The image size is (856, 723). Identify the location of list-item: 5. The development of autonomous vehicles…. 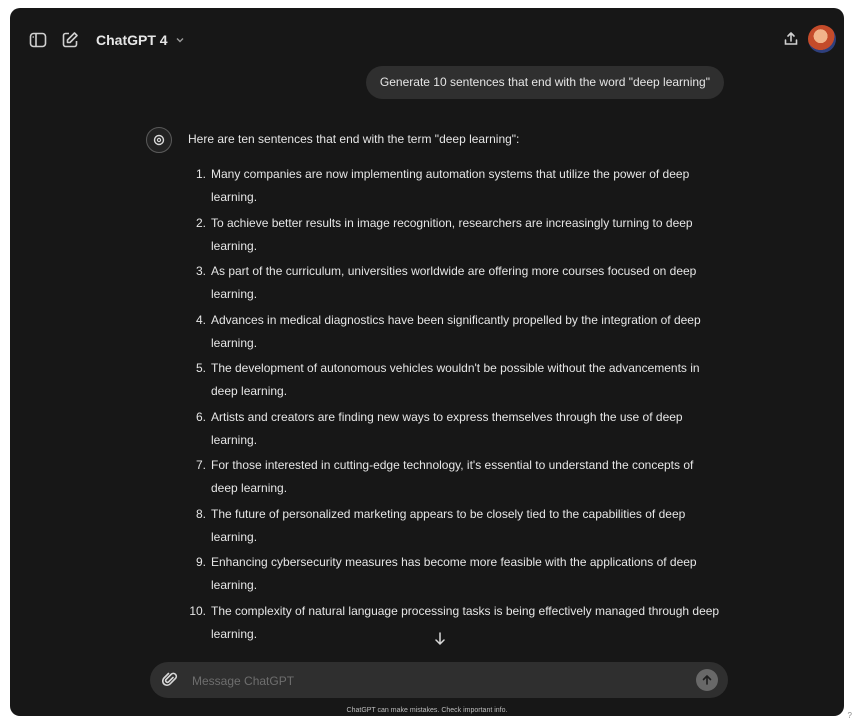
(468, 381).